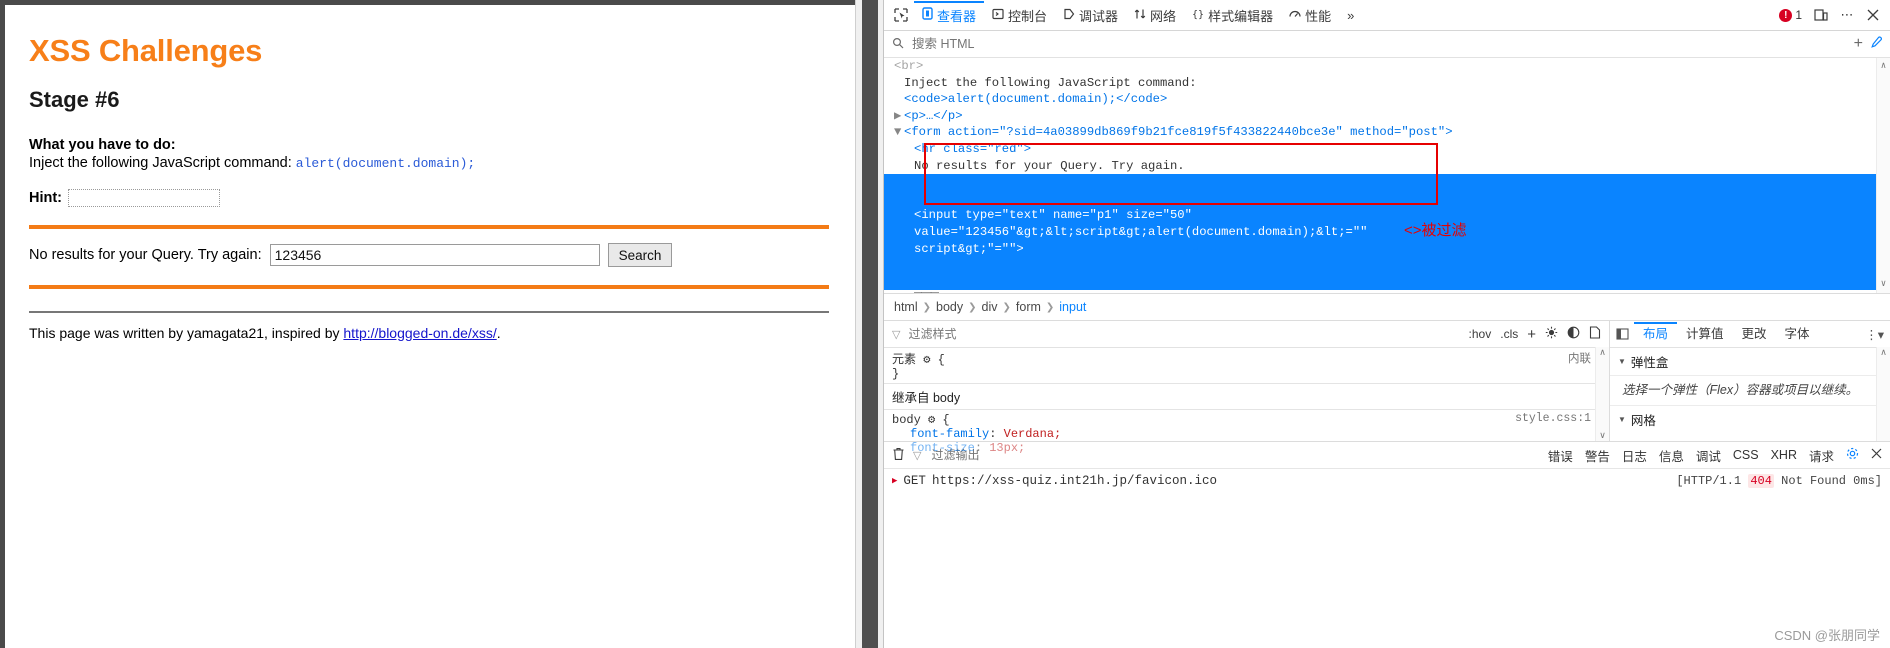  I want to click on error-count-badge: ! 1, so click(1790, 15).